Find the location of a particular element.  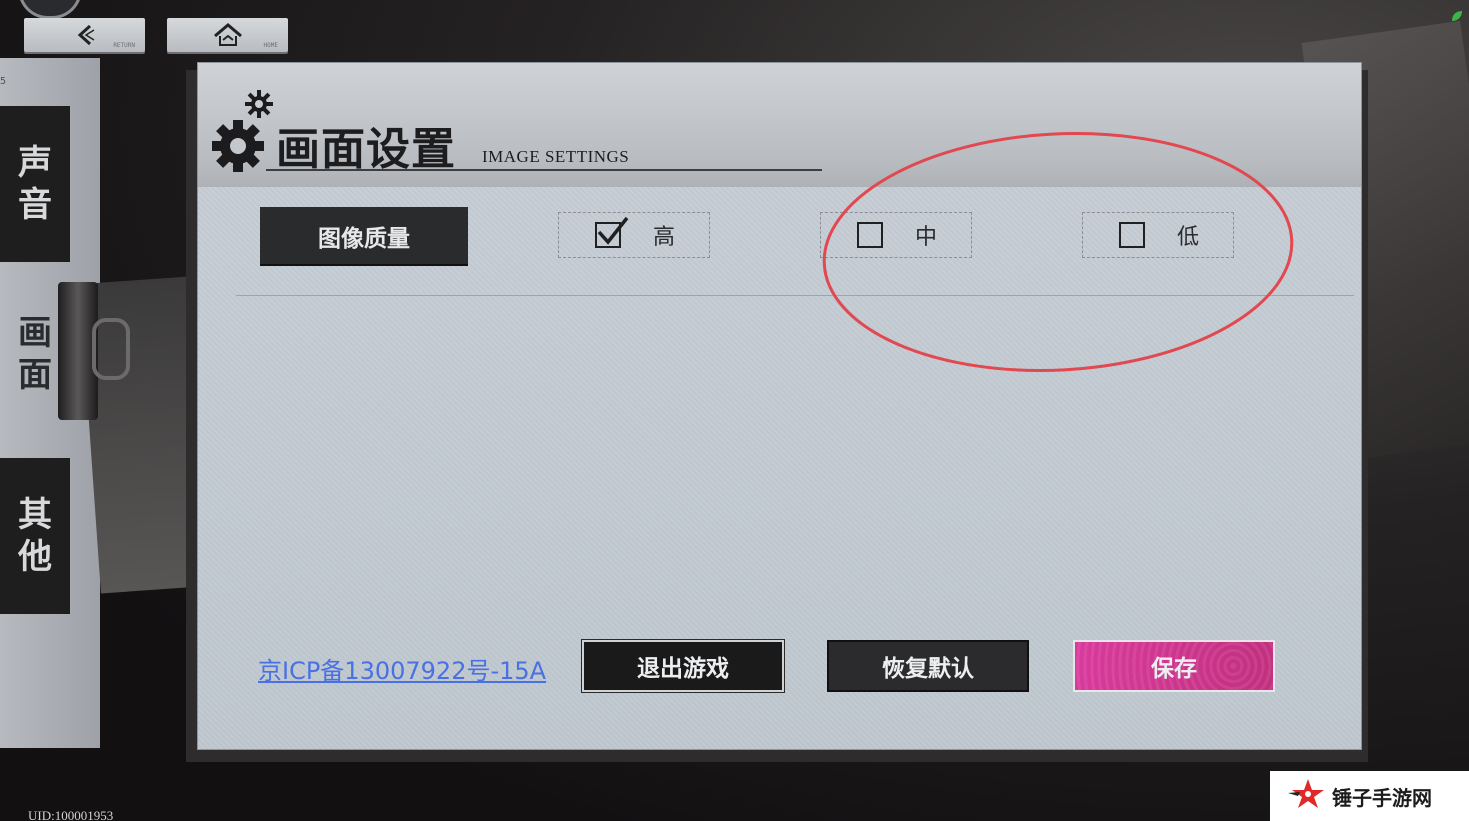

star-logo-icon is located at coordinates (1306, 796).